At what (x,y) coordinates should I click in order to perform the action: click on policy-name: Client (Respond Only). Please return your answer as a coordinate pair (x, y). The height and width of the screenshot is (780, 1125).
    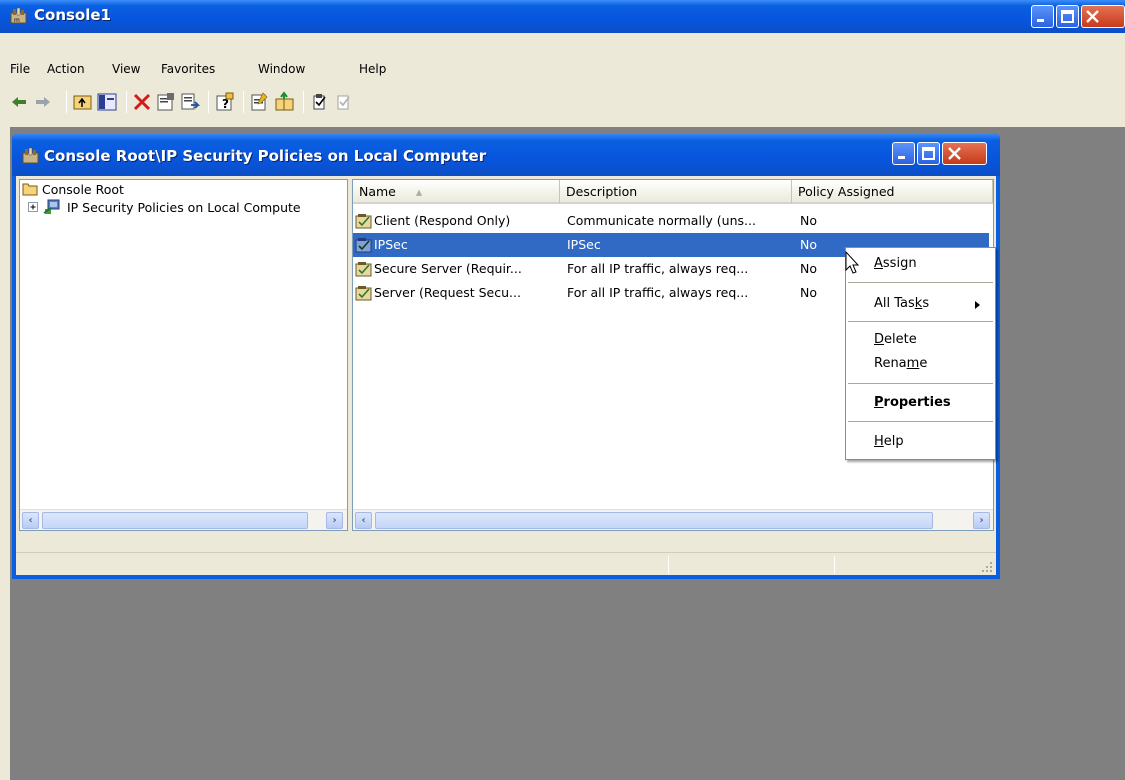
    Looking at the image, I should click on (442, 220).